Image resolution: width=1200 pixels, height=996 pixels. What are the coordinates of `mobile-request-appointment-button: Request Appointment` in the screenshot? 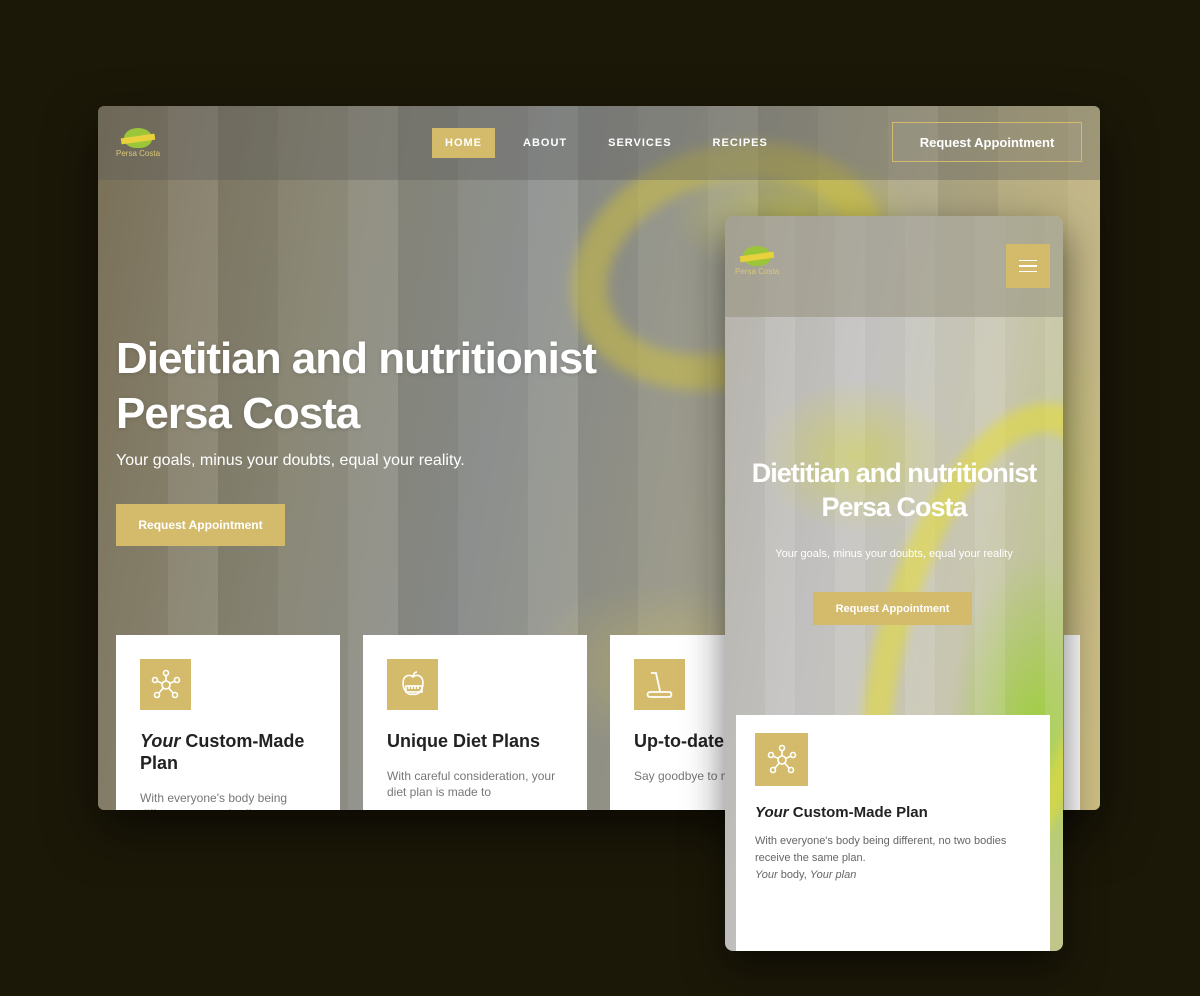 It's located at (892, 608).